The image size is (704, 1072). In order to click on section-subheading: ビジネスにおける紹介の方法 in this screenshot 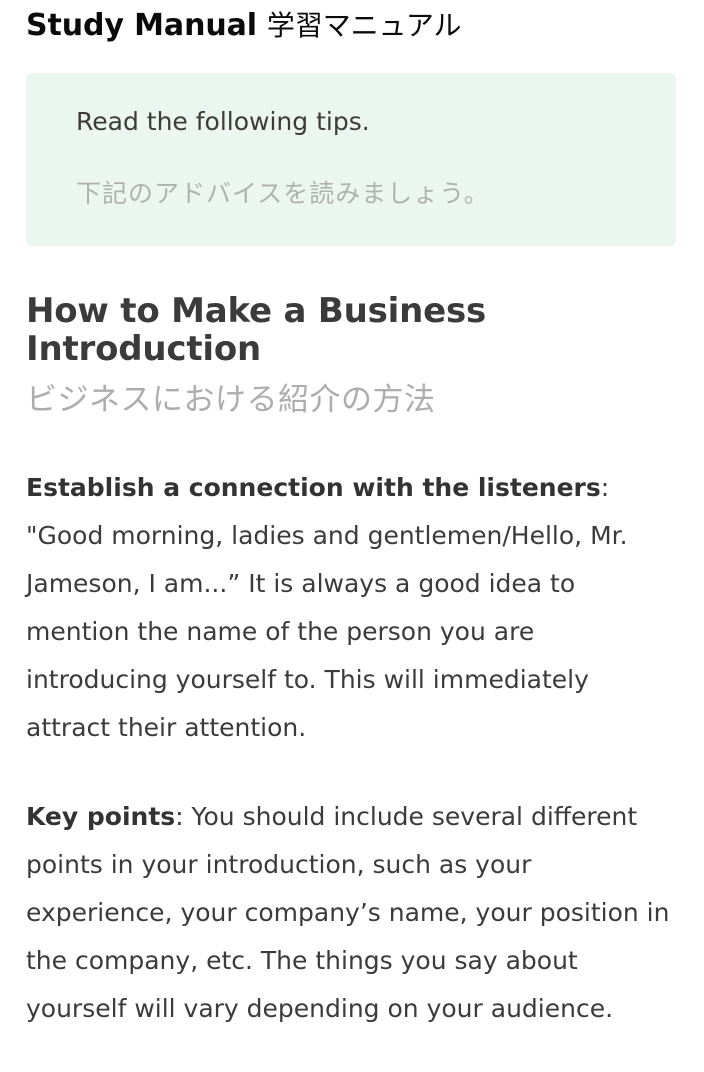, I will do `click(231, 400)`.